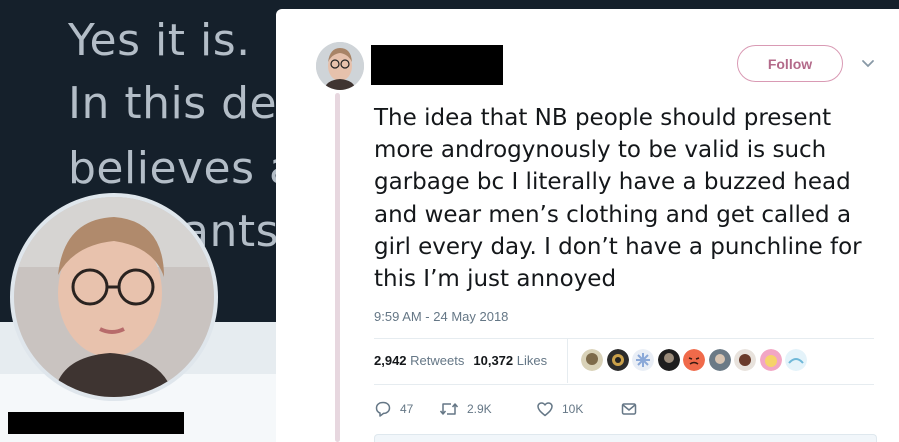 The height and width of the screenshot is (442, 899). I want to click on likes-stat: 10,372 Likes, so click(510, 360).